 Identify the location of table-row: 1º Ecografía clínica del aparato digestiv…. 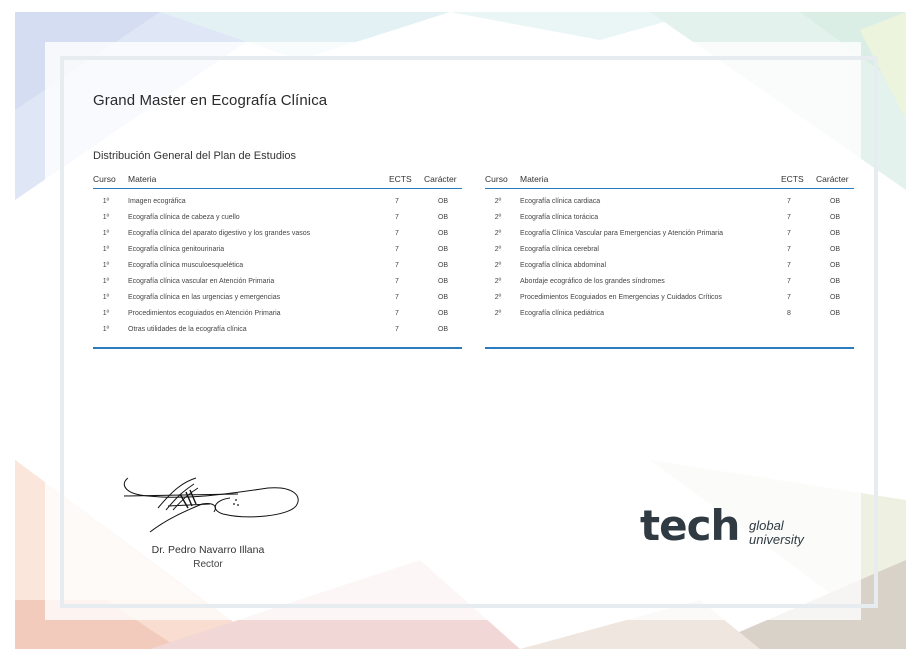
(277, 235).